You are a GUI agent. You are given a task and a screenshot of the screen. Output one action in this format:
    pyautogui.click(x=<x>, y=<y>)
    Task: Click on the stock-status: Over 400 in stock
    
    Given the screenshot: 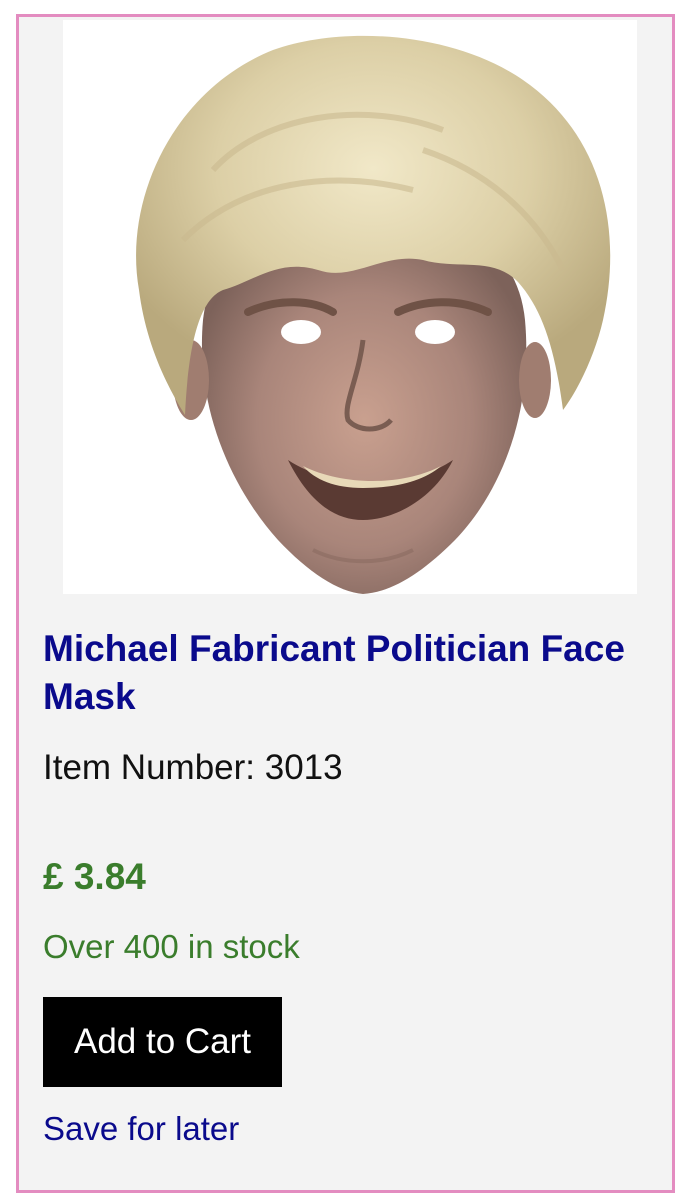 What is the action you would take?
    pyautogui.click(x=171, y=946)
    